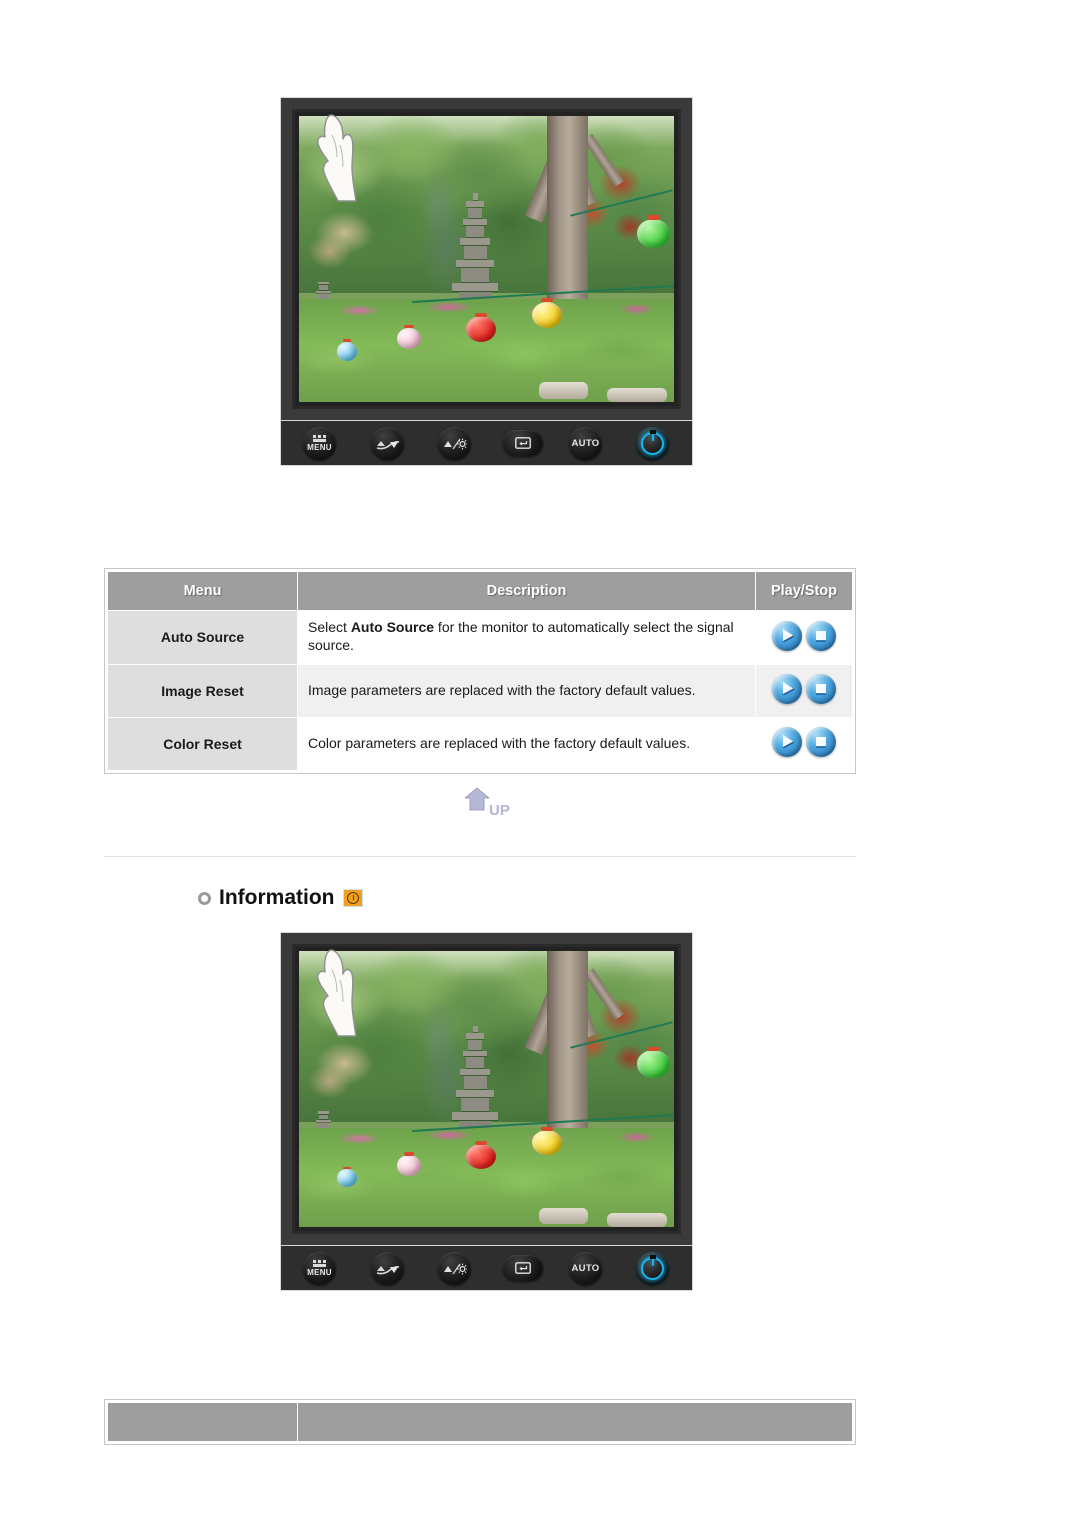 This screenshot has height=1528, width=1080. Describe the element at coordinates (392, 627) in the screenshot. I see `description-text-bold: Auto Source` at that location.